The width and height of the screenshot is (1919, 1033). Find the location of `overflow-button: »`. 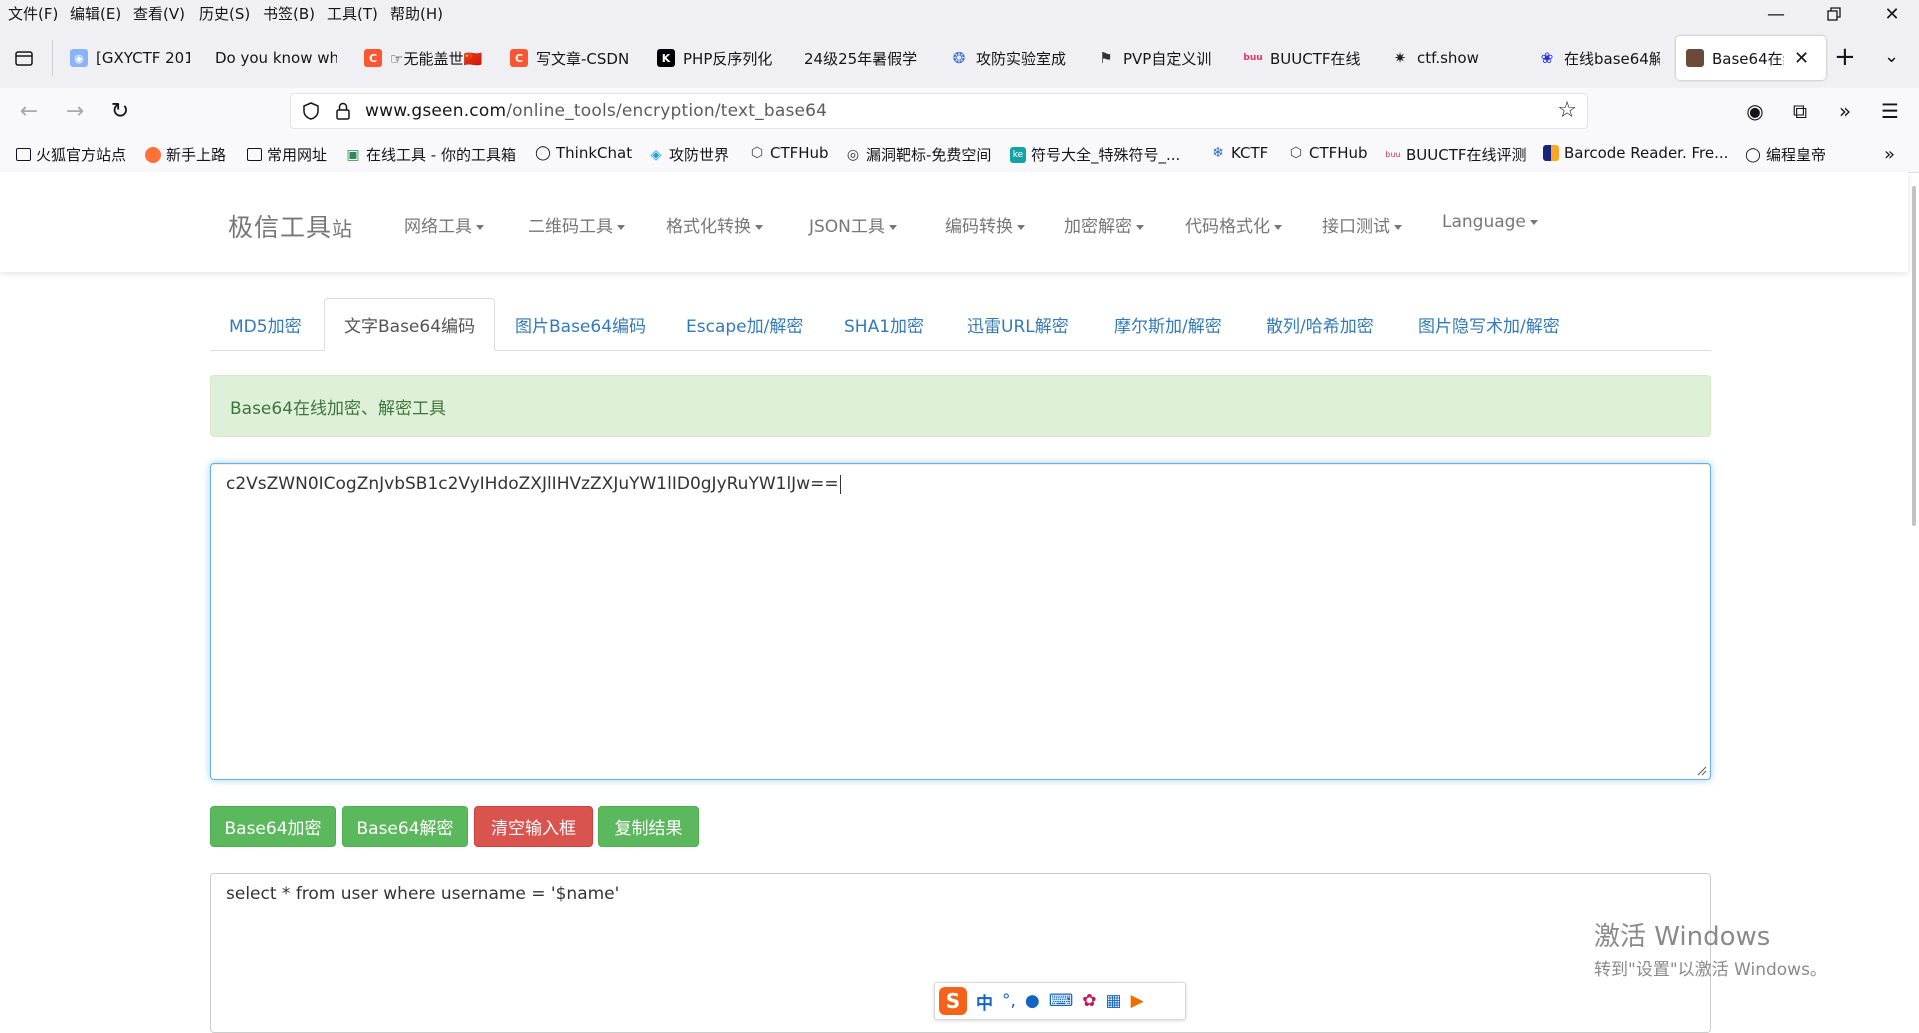

overflow-button: » is located at coordinates (1845, 111).